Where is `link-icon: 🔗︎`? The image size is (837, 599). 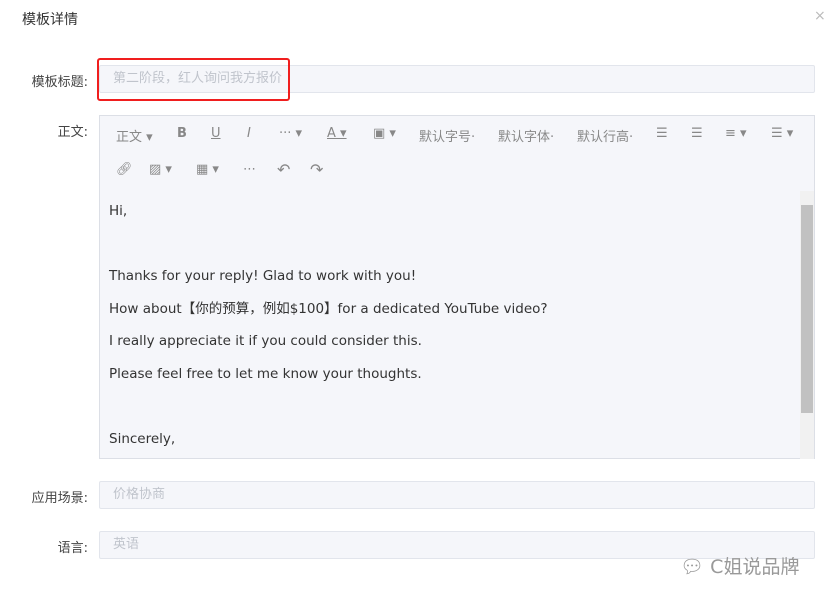
link-icon: 🔗︎ is located at coordinates (124, 169).